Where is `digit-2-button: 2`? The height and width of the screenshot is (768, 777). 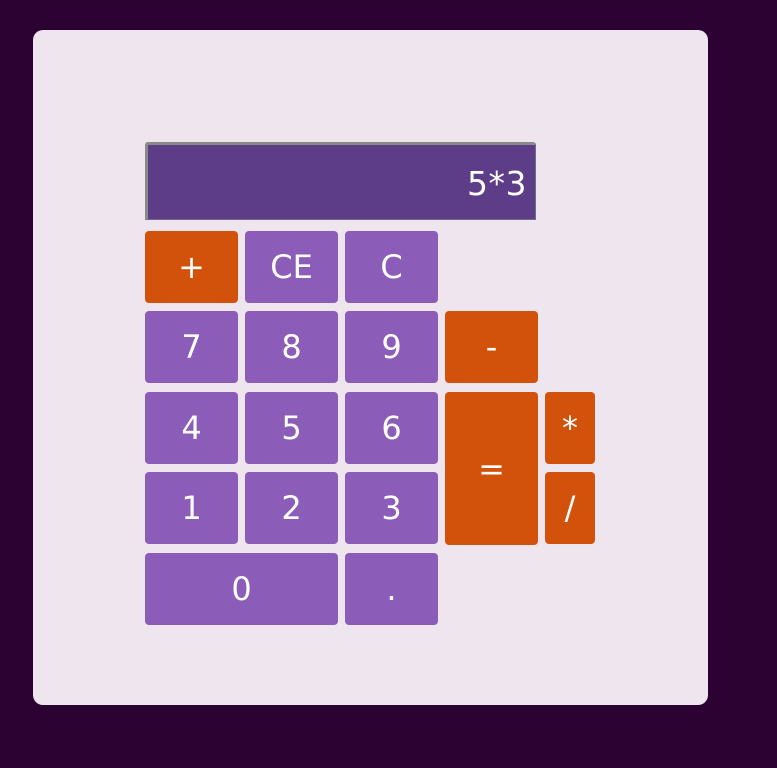 digit-2-button: 2 is located at coordinates (291, 508).